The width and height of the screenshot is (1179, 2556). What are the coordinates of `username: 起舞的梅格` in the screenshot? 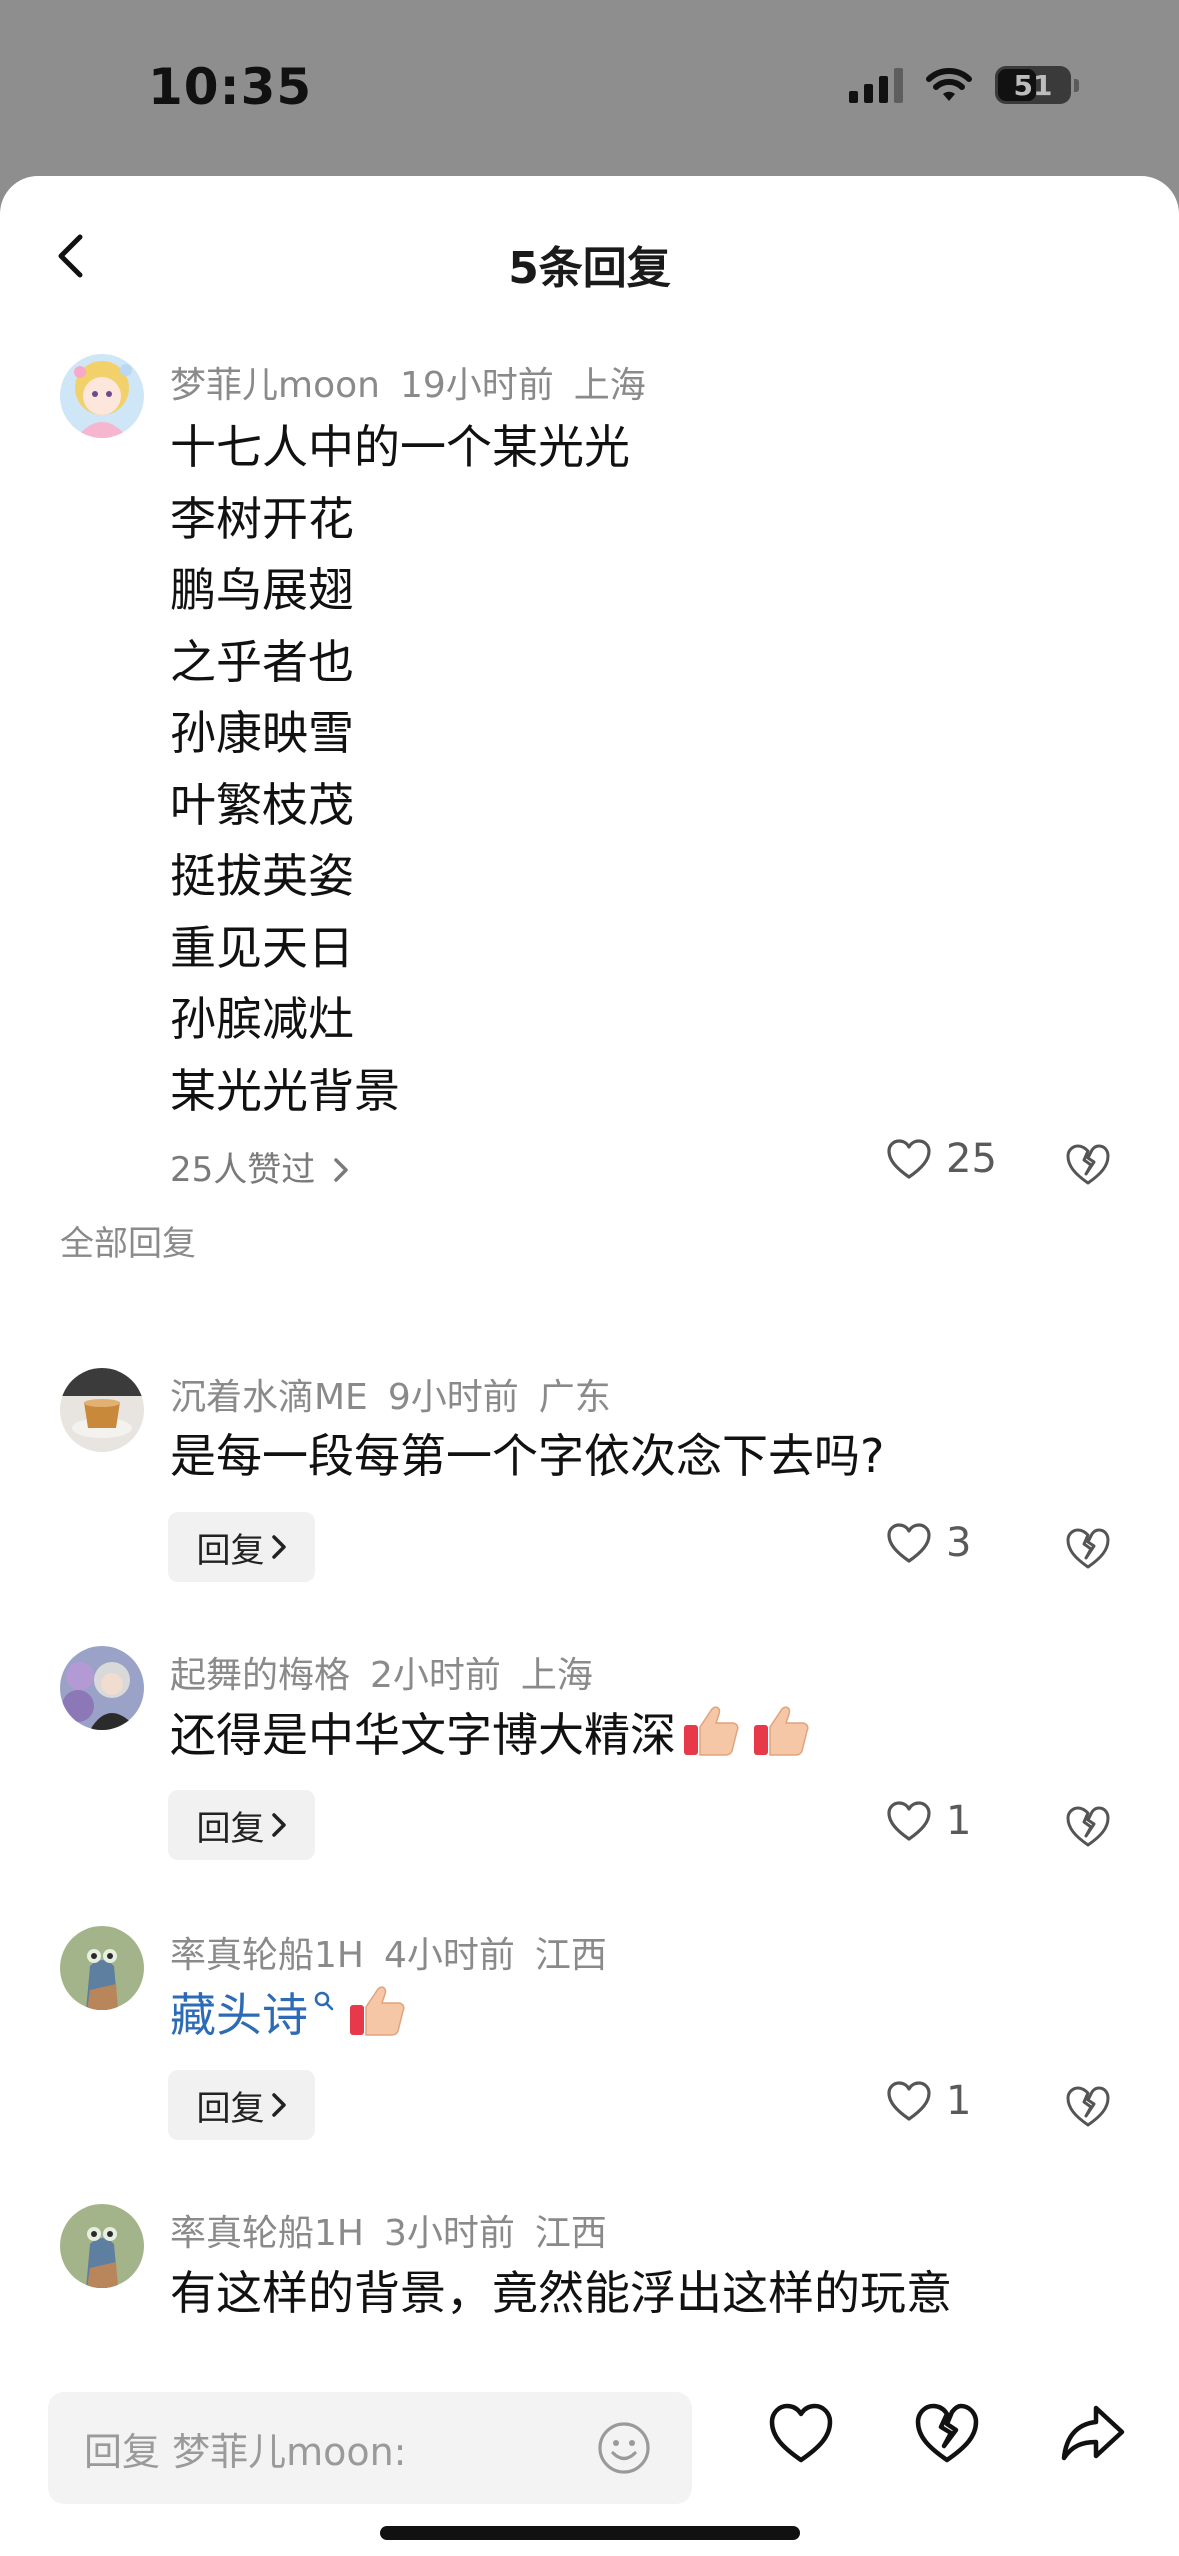 It's located at (260, 1675).